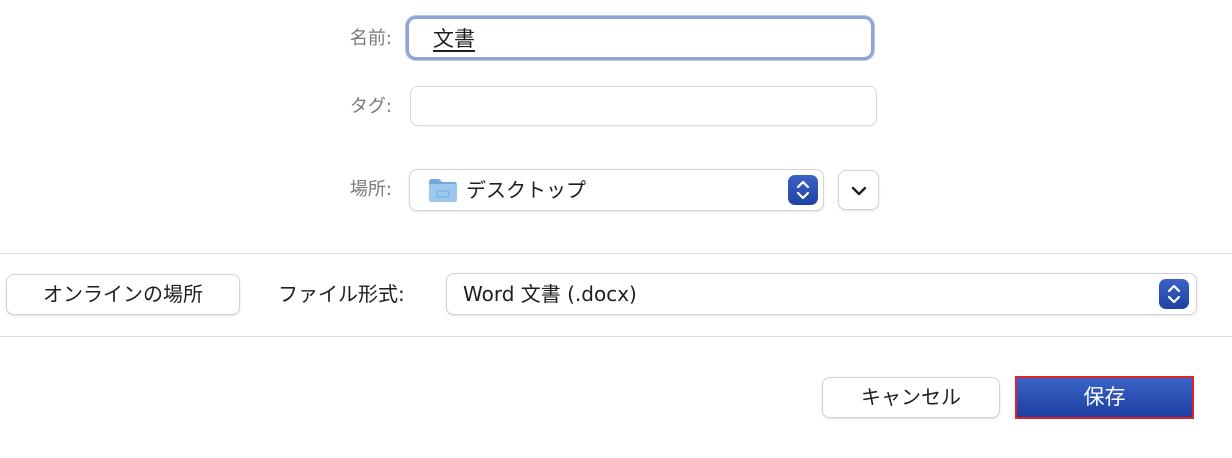 The width and height of the screenshot is (1232, 458). Describe the element at coordinates (643, 106) in the screenshot. I see `tags-input` at that location.